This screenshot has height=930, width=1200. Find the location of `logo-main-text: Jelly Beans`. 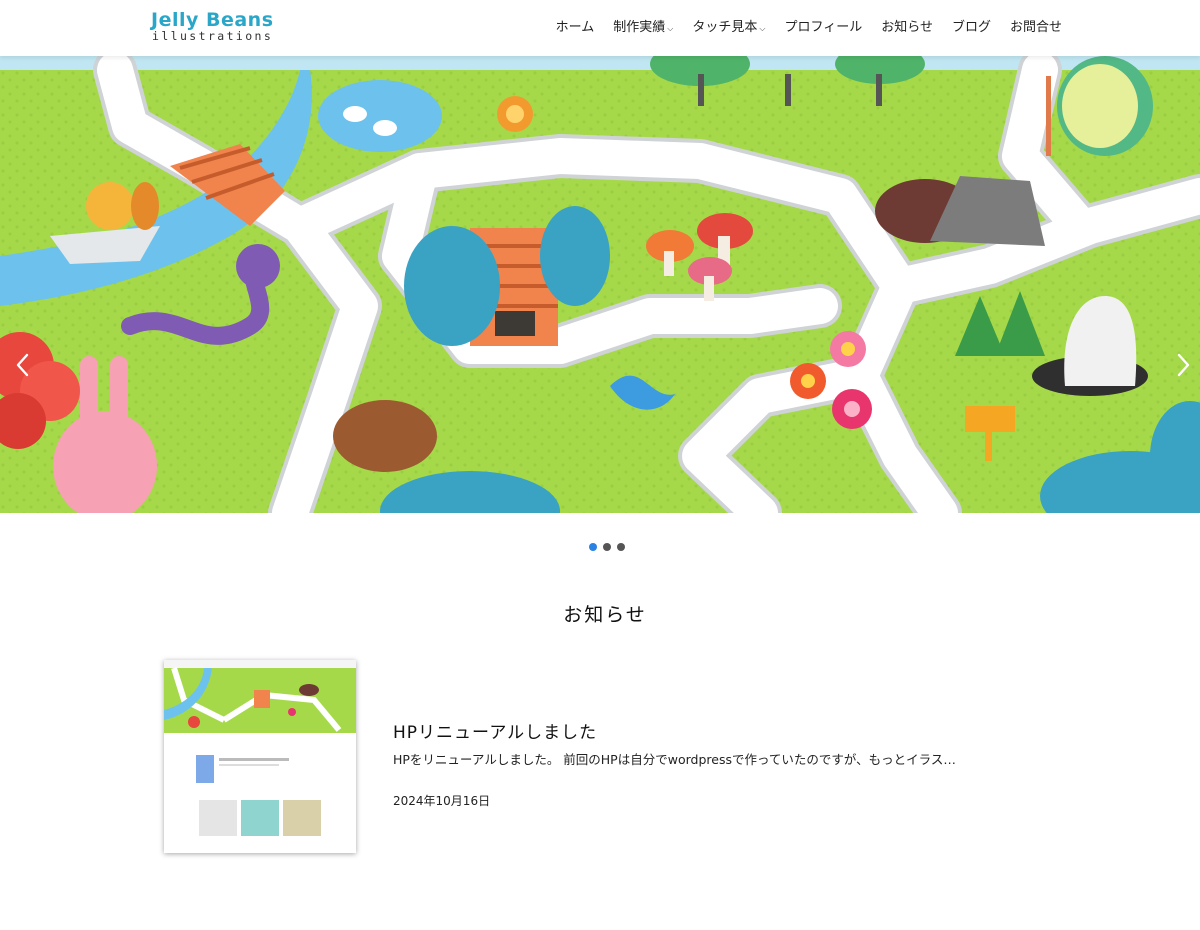

logo-main-text: Jelly Beans is located at coordinates (212, 20).